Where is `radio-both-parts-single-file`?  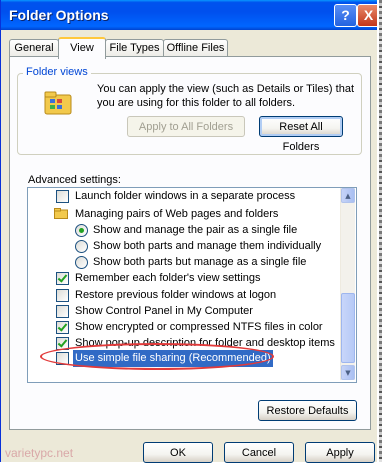
radio-both-parts-single-file is located at coordinates (81, 262).